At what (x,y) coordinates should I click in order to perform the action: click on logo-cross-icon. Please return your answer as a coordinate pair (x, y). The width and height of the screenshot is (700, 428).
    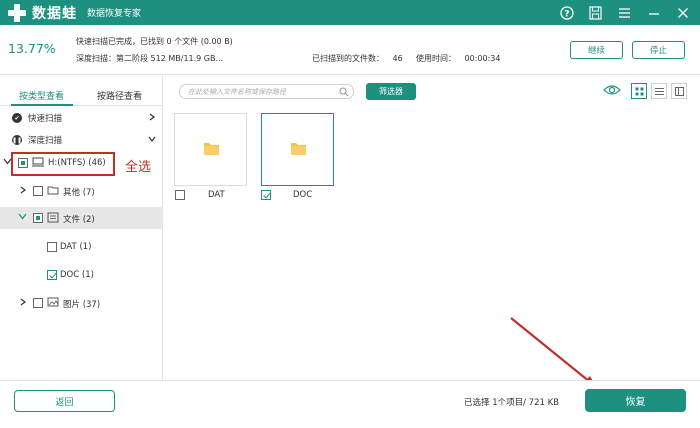
    Looking at the image, I should click on (17, 12).